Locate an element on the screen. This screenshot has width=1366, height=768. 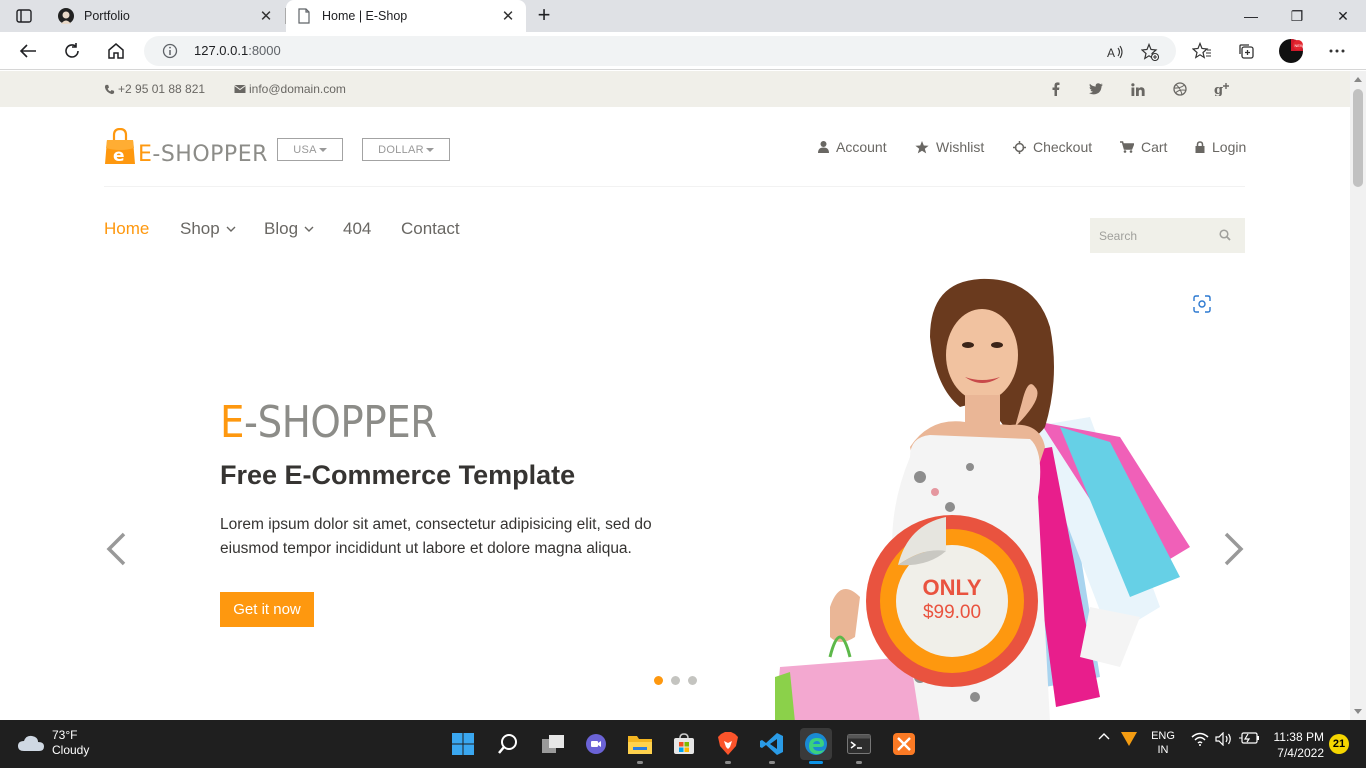
restore-button: ❐ is located at coordinates (1297, 16).